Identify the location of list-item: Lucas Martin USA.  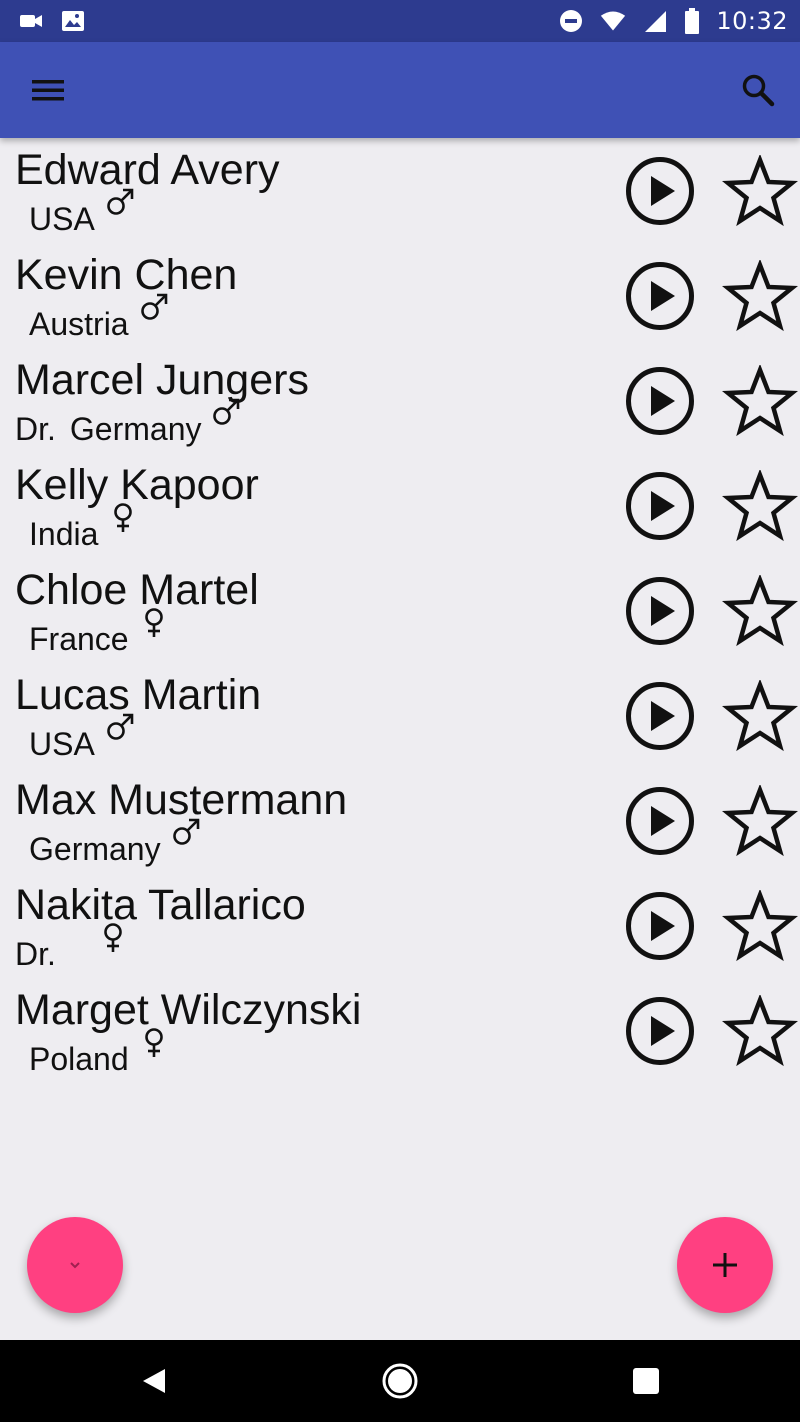
(400, 715).